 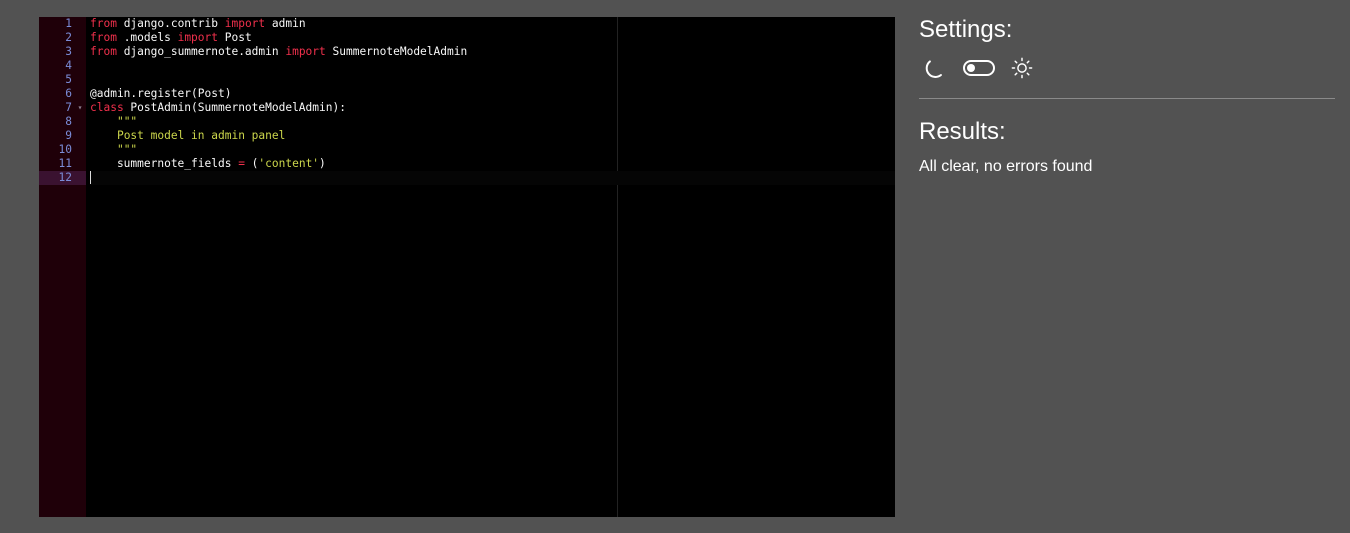 I want to click on code-text: from django.contrib import admin, so click(x=492, y=24).